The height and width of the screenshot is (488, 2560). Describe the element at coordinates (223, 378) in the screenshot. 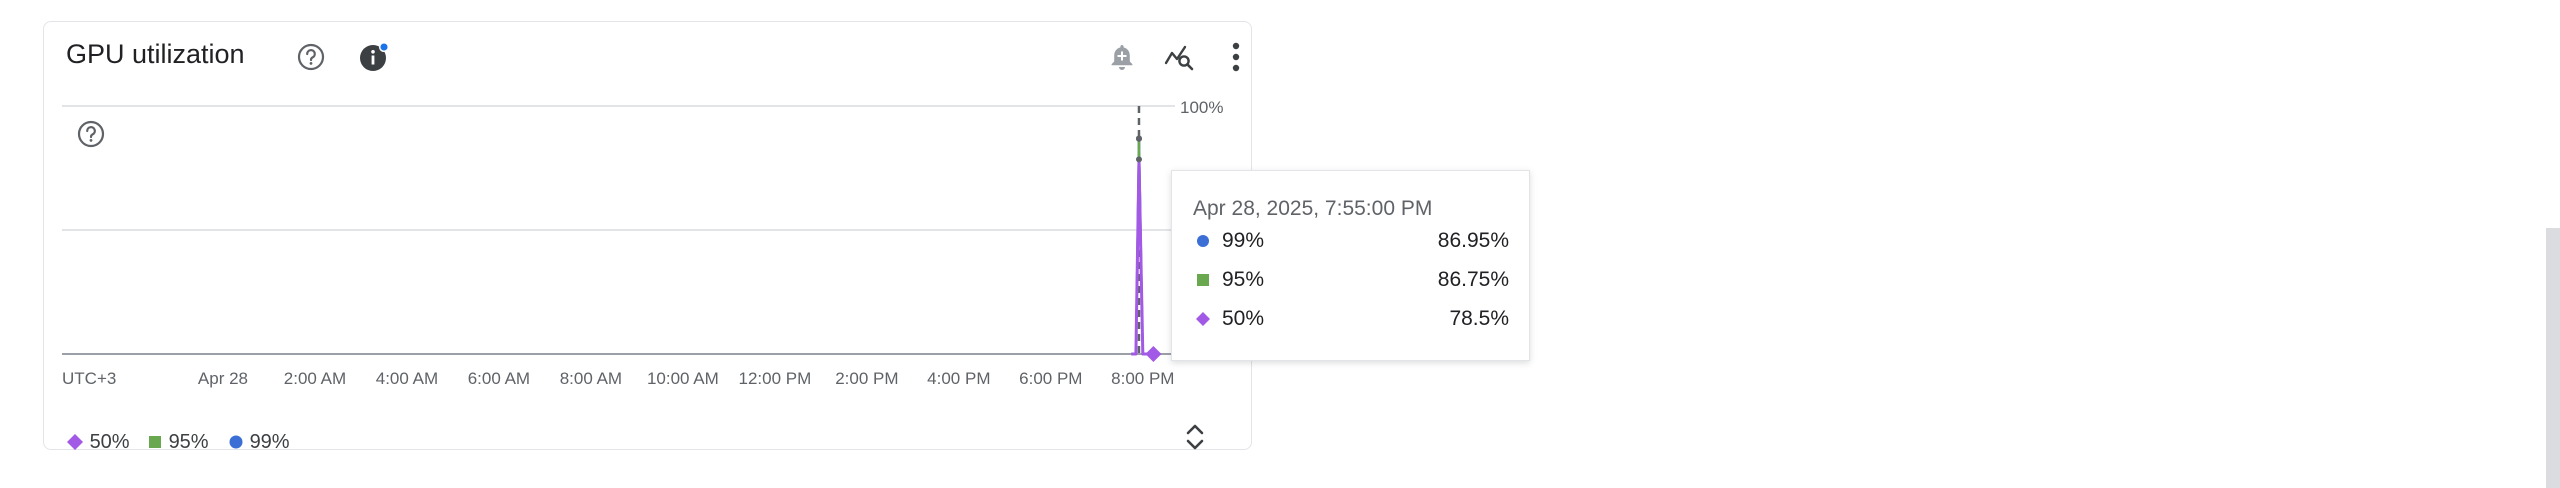

I see `x-tick-label: Apr 28` at that location.